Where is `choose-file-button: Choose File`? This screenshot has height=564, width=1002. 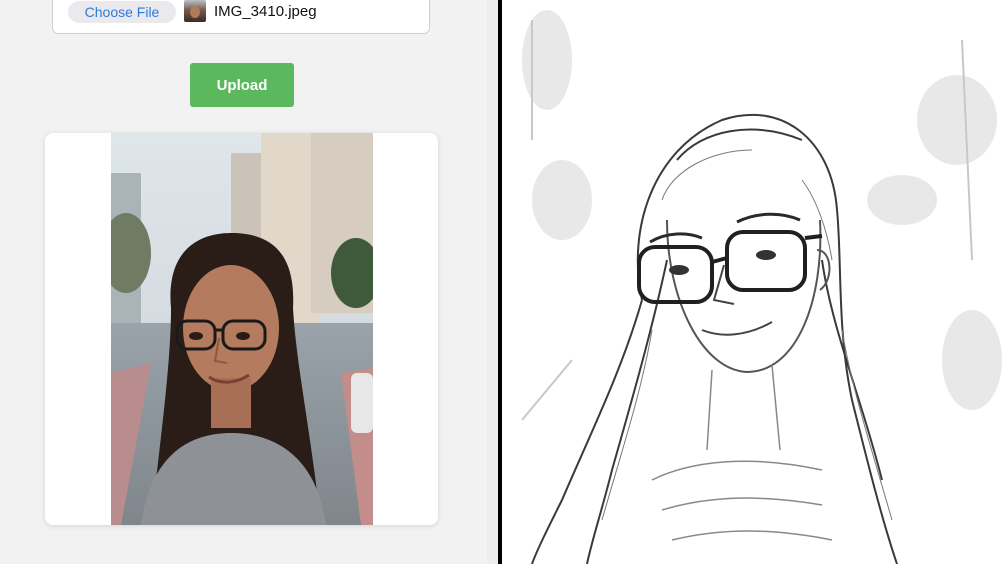
choose-file-button: Choose File is located at coordinates (122, 12).